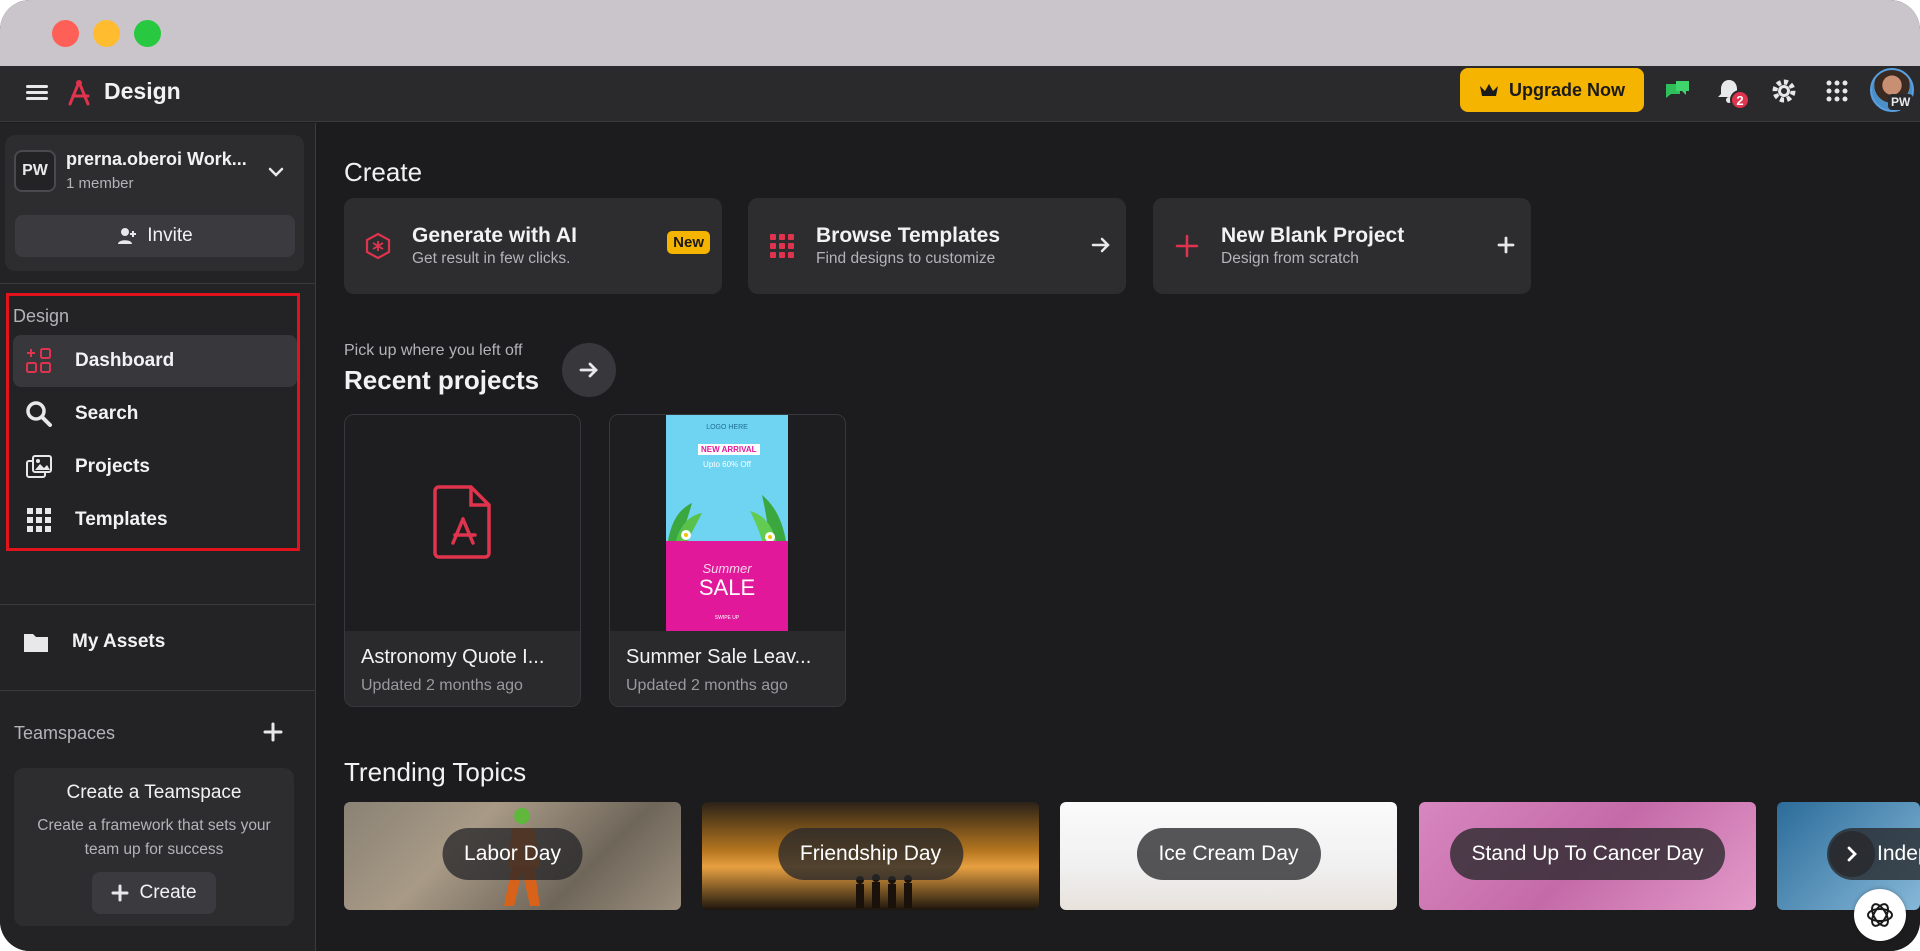  I want to click on menu-icon, so click(37, 94).